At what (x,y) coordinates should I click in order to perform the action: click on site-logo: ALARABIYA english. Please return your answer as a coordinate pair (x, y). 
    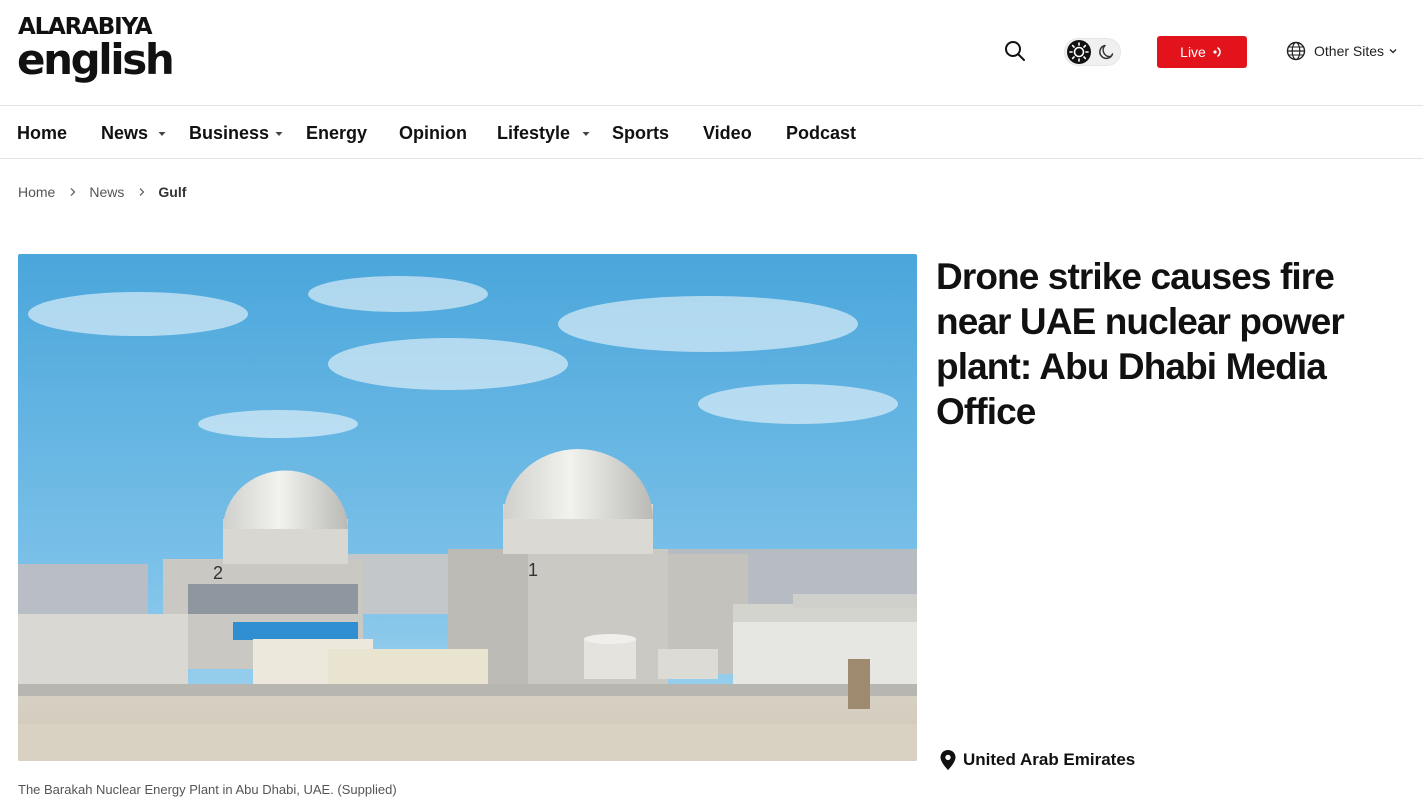
    Looking at the image, I should click on (96, 52).